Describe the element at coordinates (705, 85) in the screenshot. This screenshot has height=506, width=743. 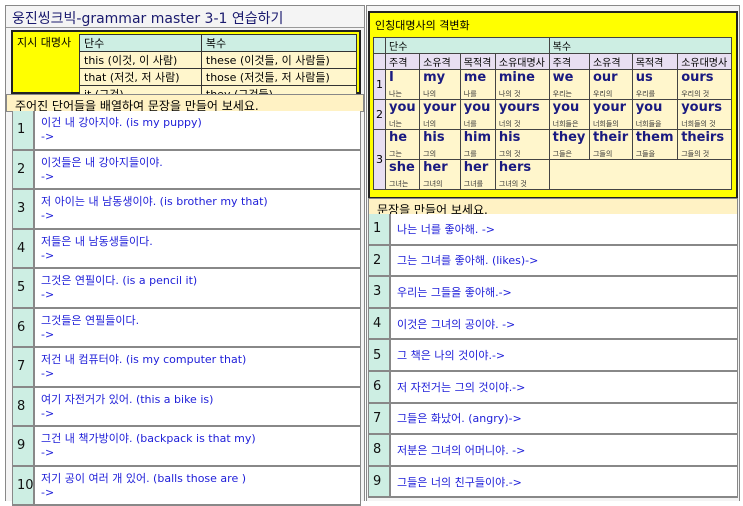
I see `pronoun-cell: ours우리의 것` at that location.